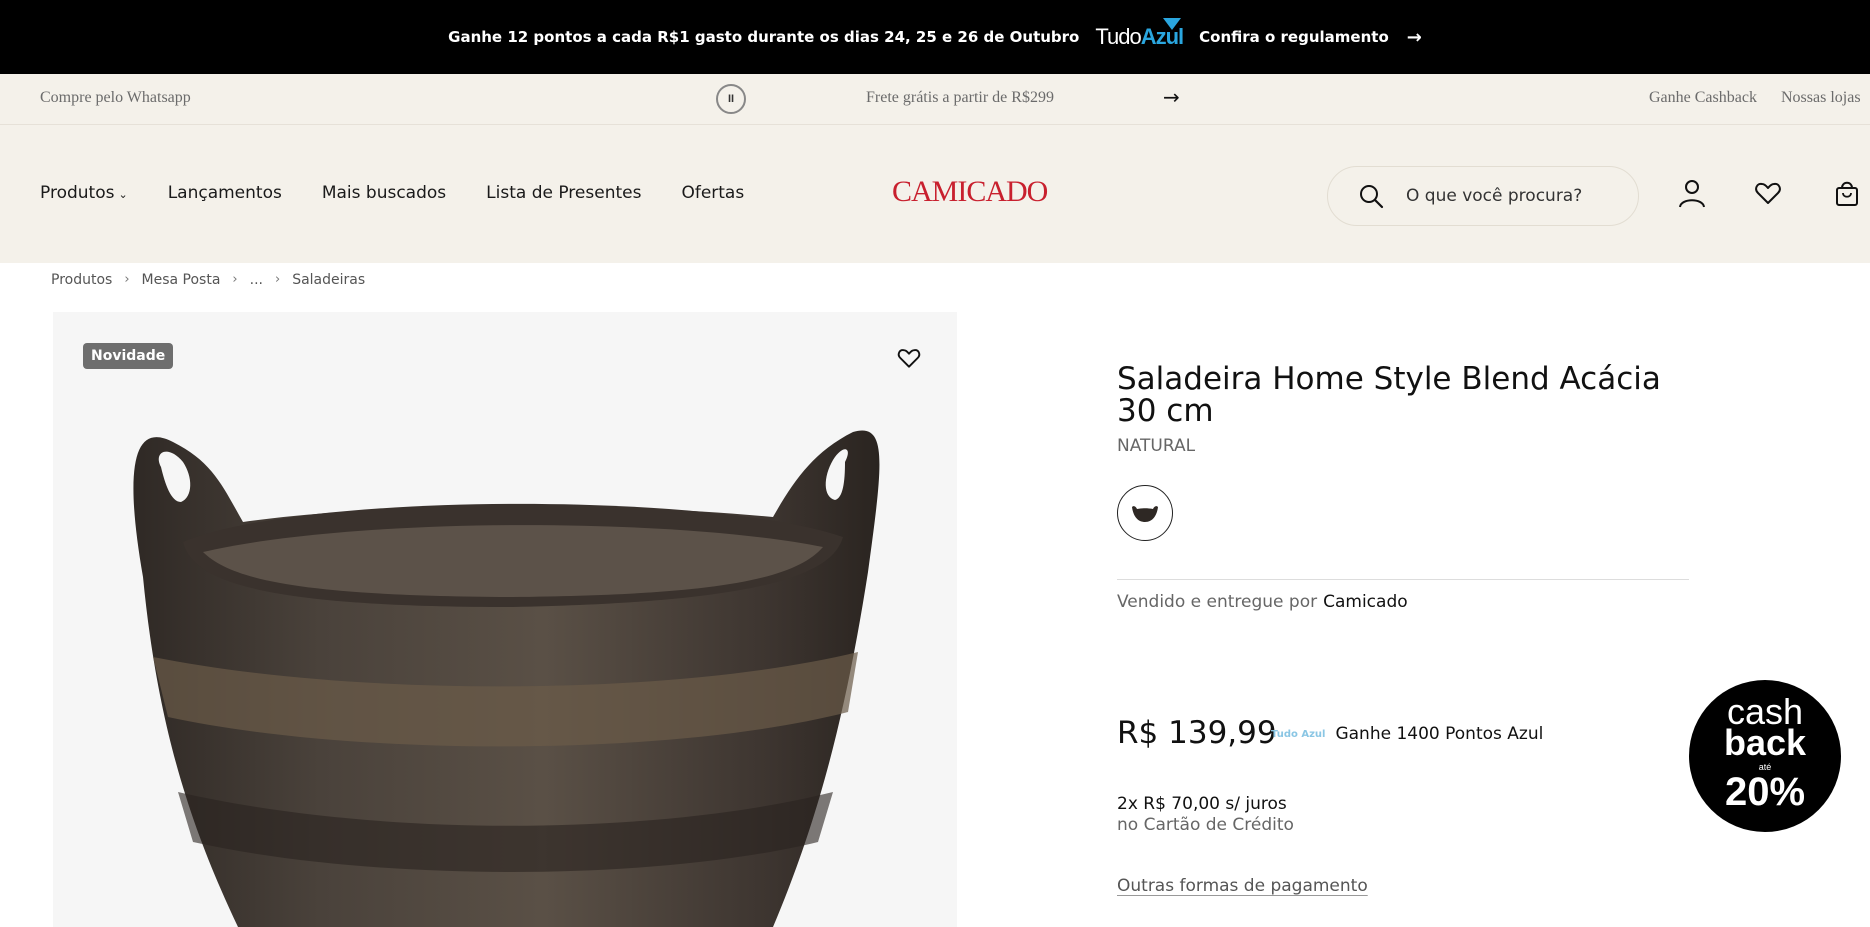  I want to click on product-color: NATURAL, so click(1156, 446).